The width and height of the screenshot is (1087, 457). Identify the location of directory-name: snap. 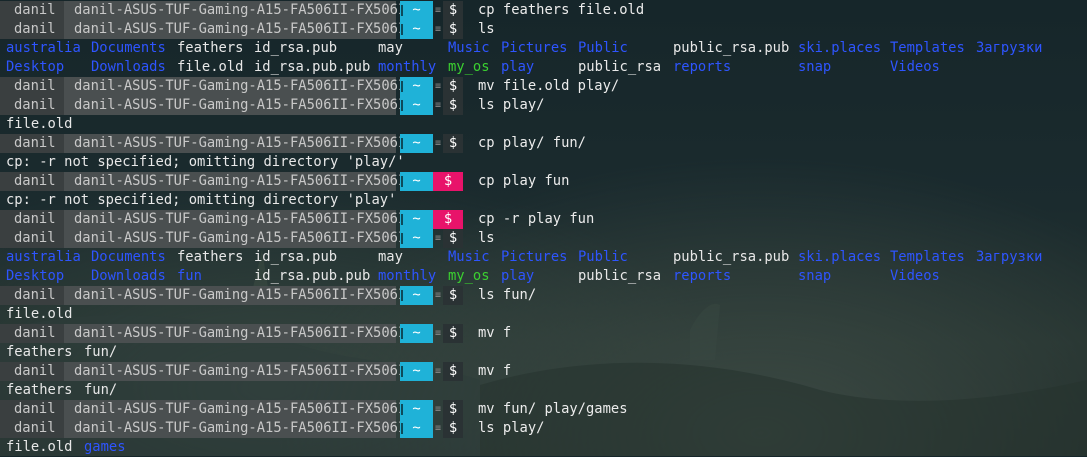
(815, 276).